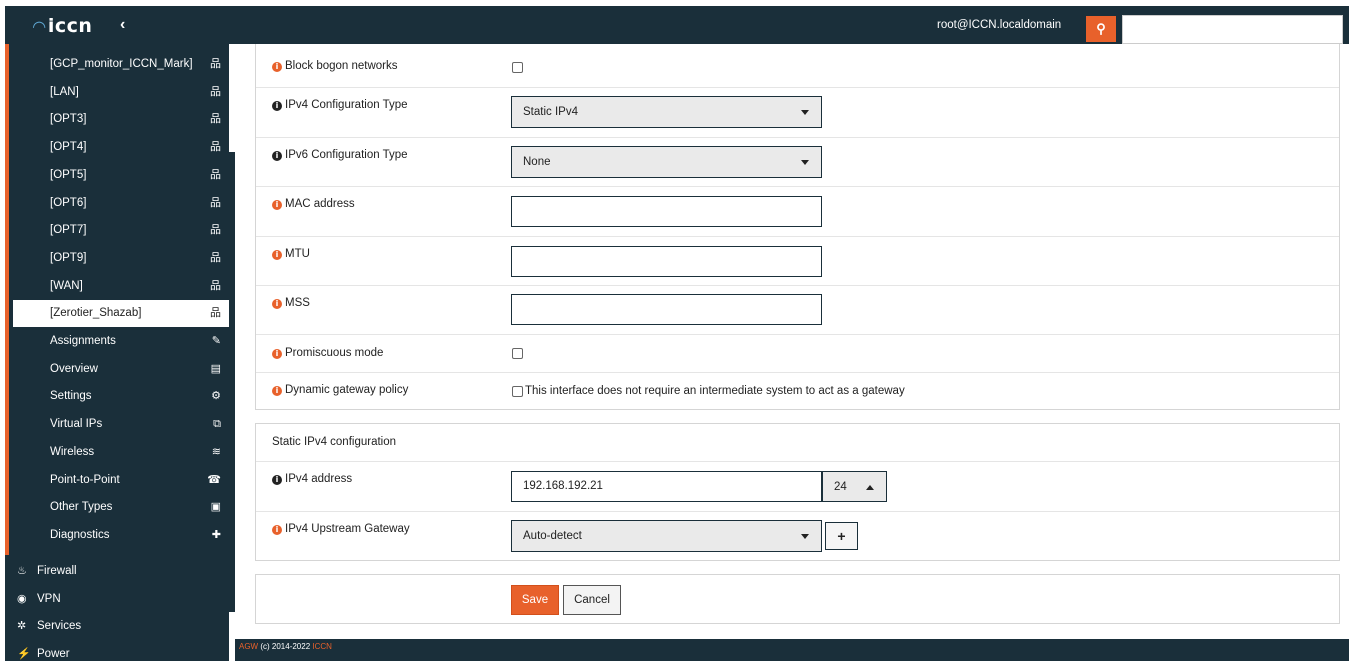 The height and width of the screenshot is (661, 1359). I want to click on sidebar-item-label: Overview, so click(74, 368).